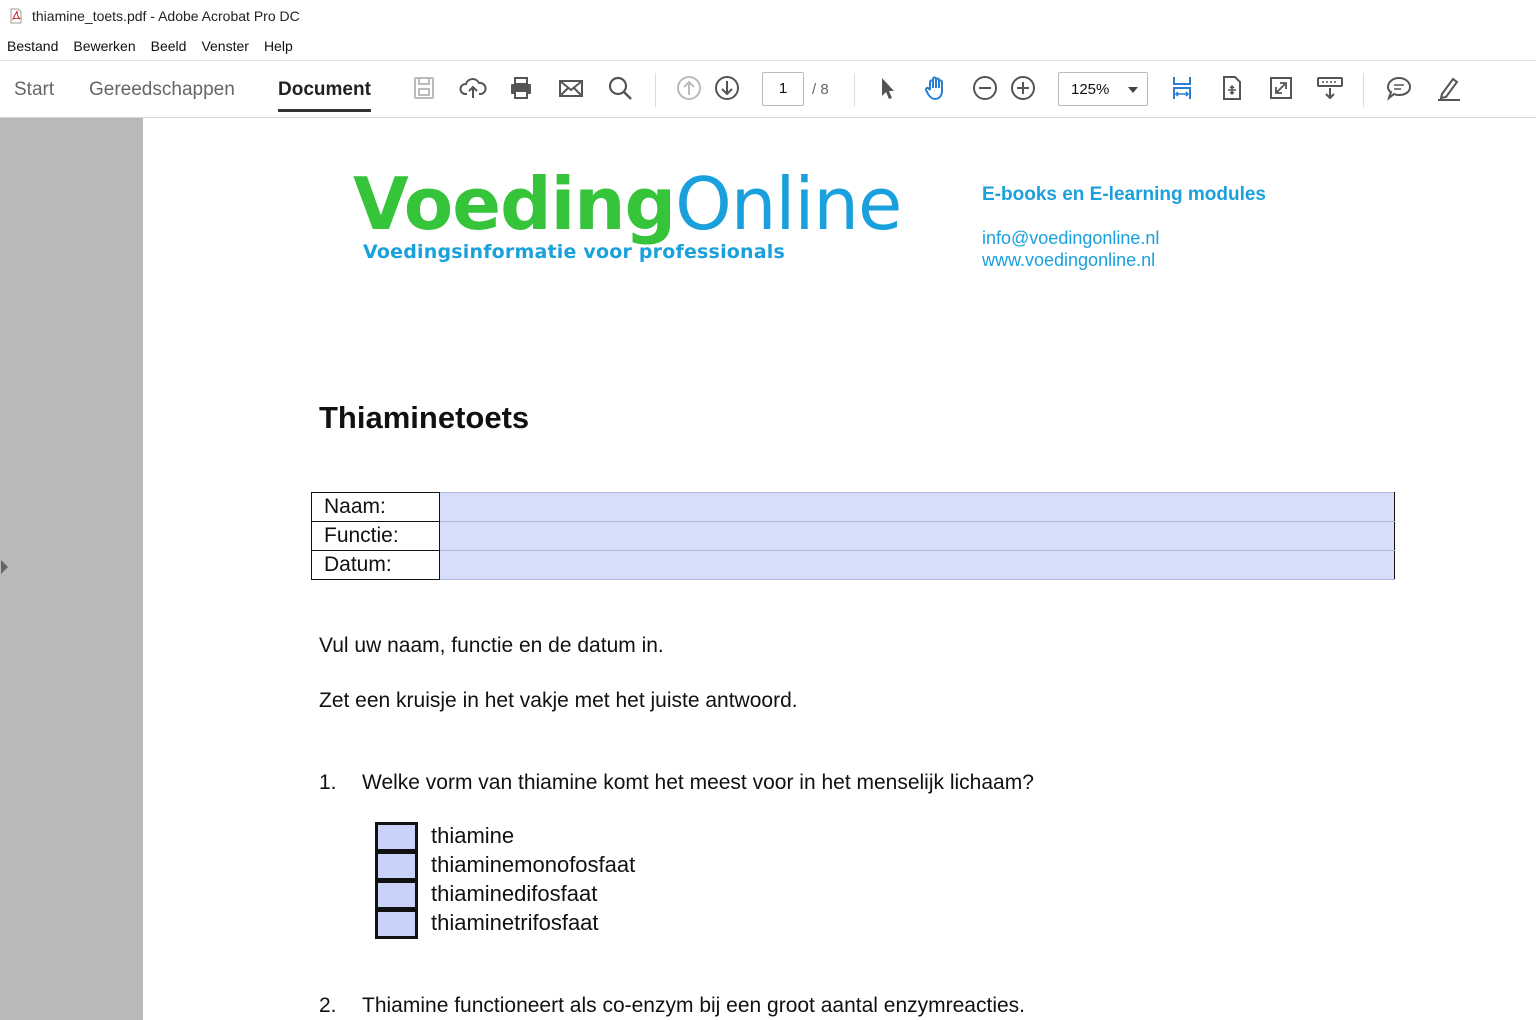 Image resolution: width=1536 pixels, height=1020 pixels. I want to click on document-title: Thiaminetoets, so click(424, 417).